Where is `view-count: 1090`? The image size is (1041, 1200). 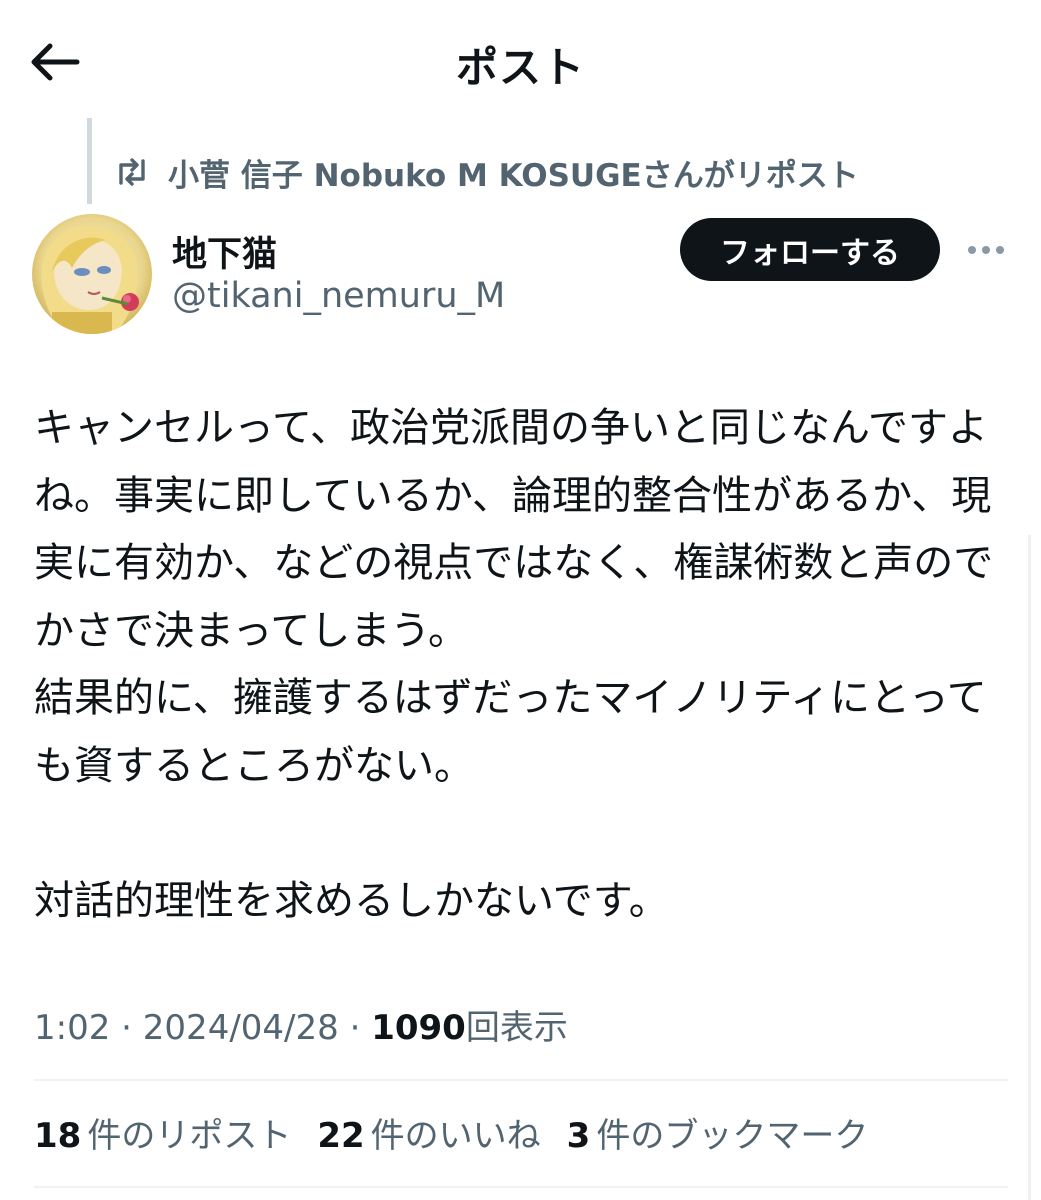 view-count: 1090 is located at coordinates (418, 1028).